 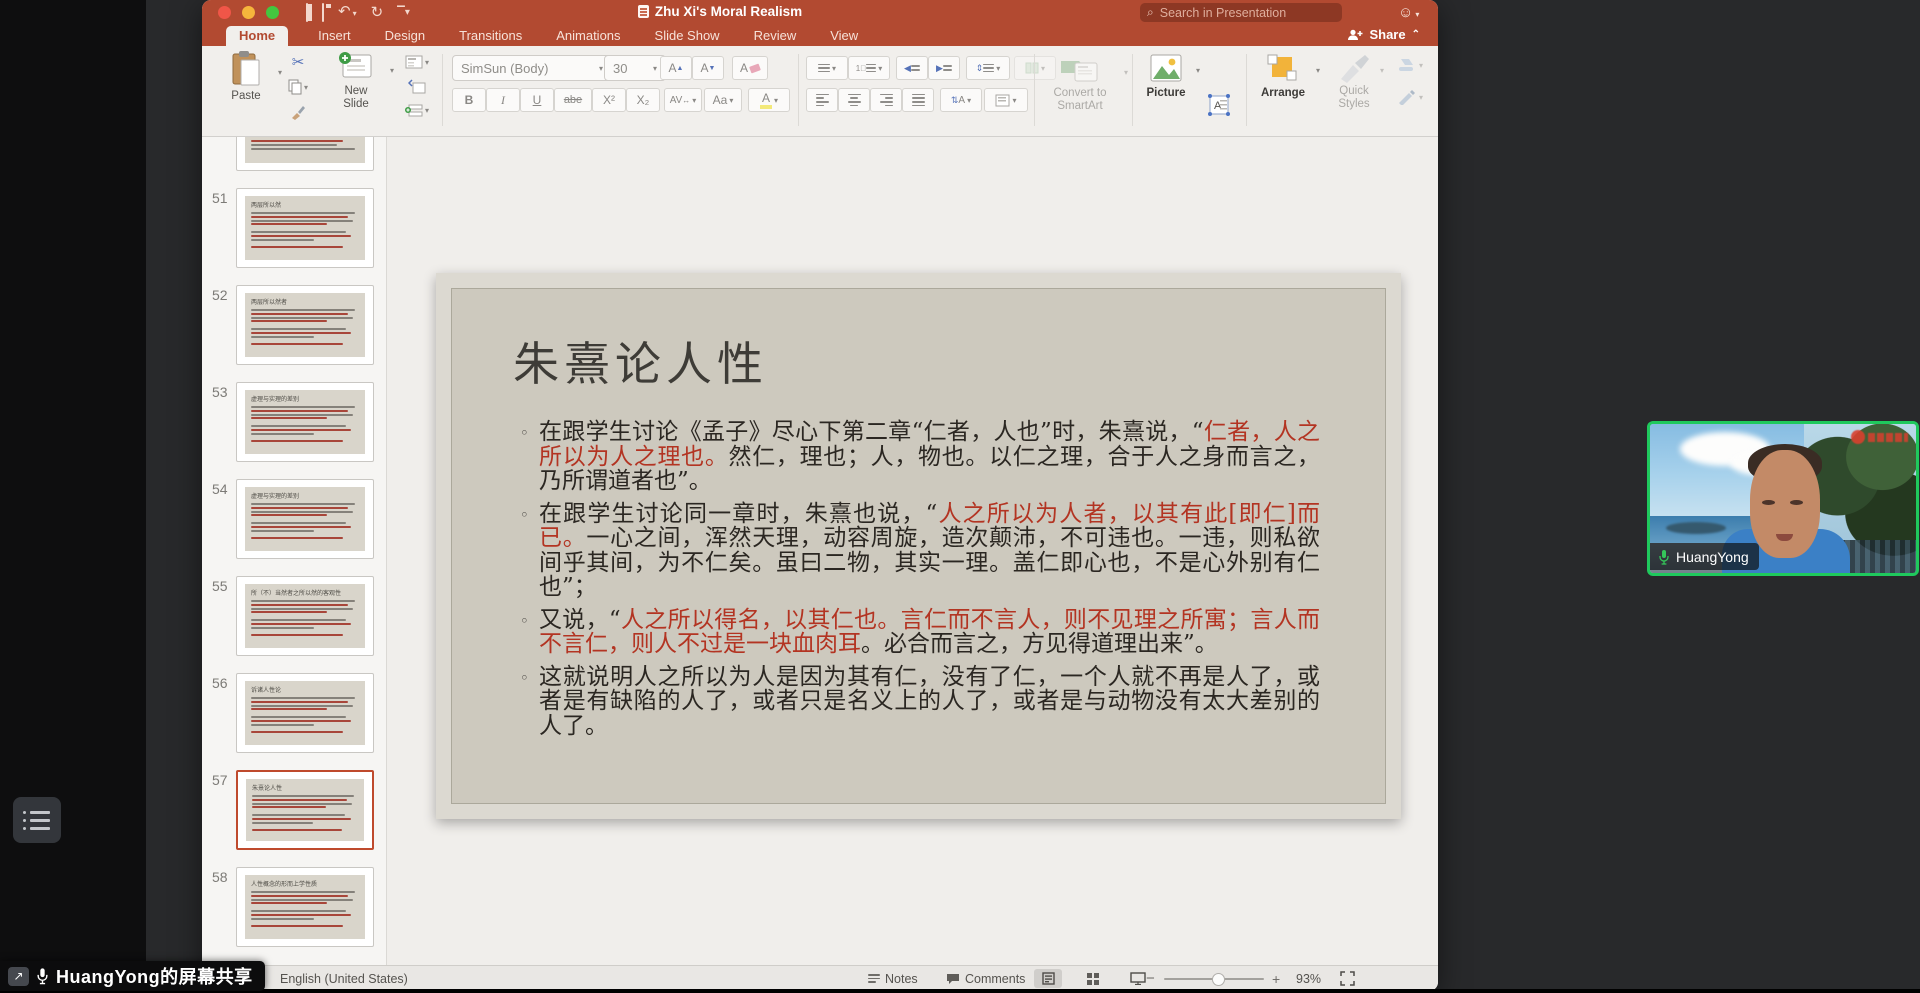 I want to click on quick-styles-brush-icon, so click(x=1355, y=69).